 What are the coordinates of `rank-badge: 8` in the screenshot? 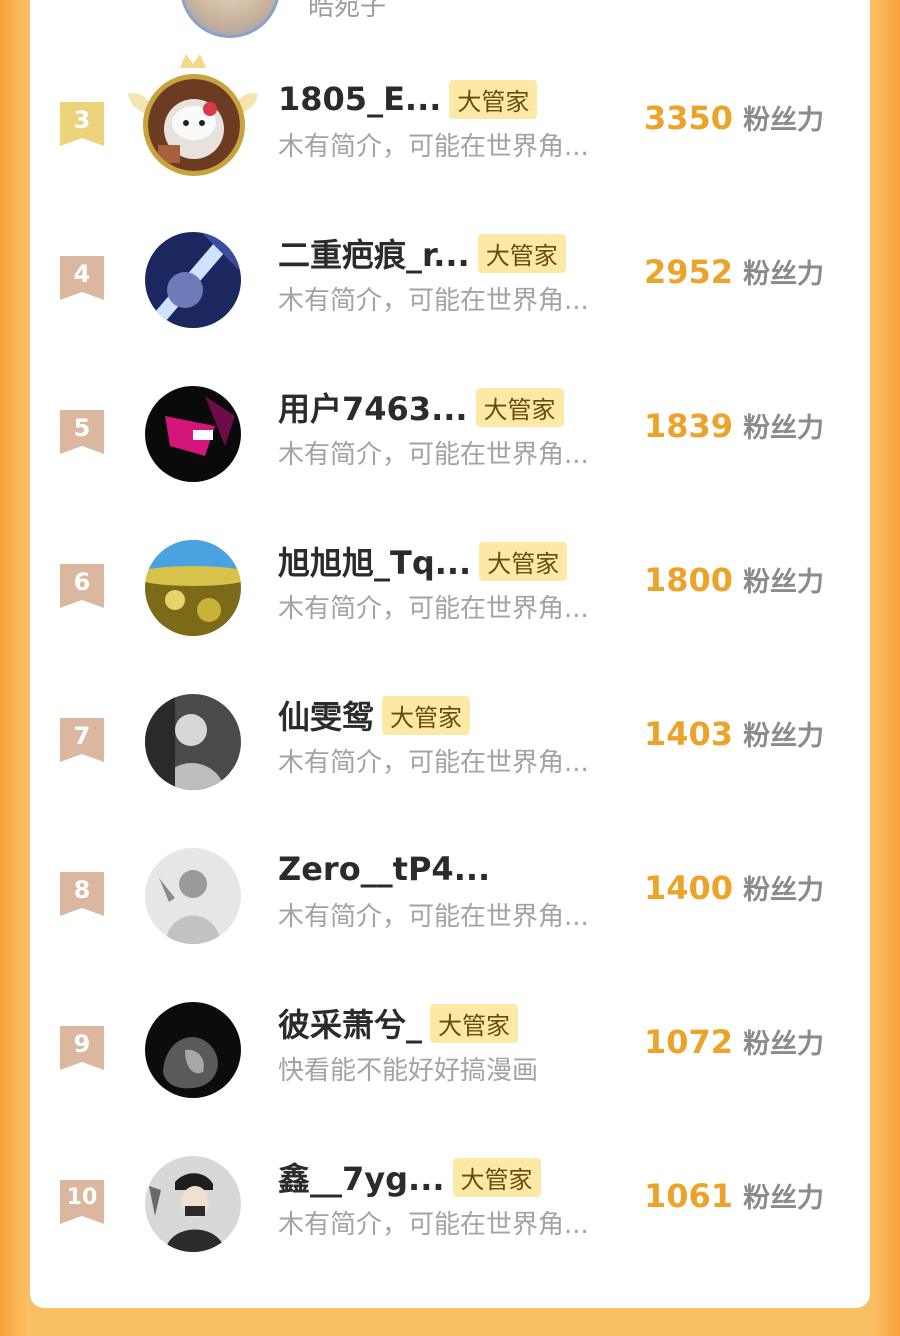 It's located at (82, 894).